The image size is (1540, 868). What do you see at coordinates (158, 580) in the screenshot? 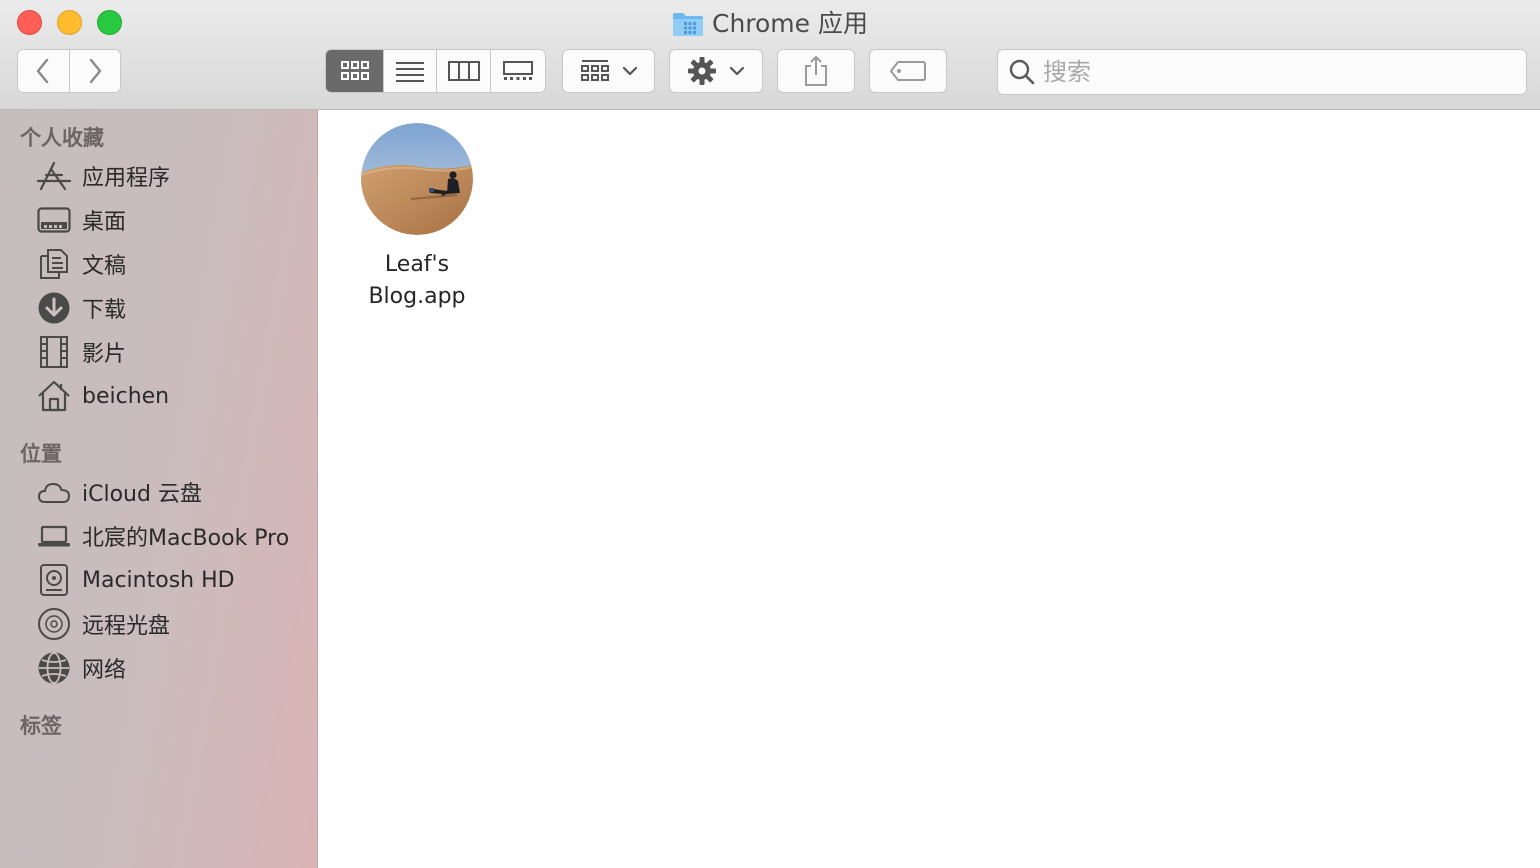
I see `sidebar-item-label: Macintosh HD` at bounding box center [158, 580].